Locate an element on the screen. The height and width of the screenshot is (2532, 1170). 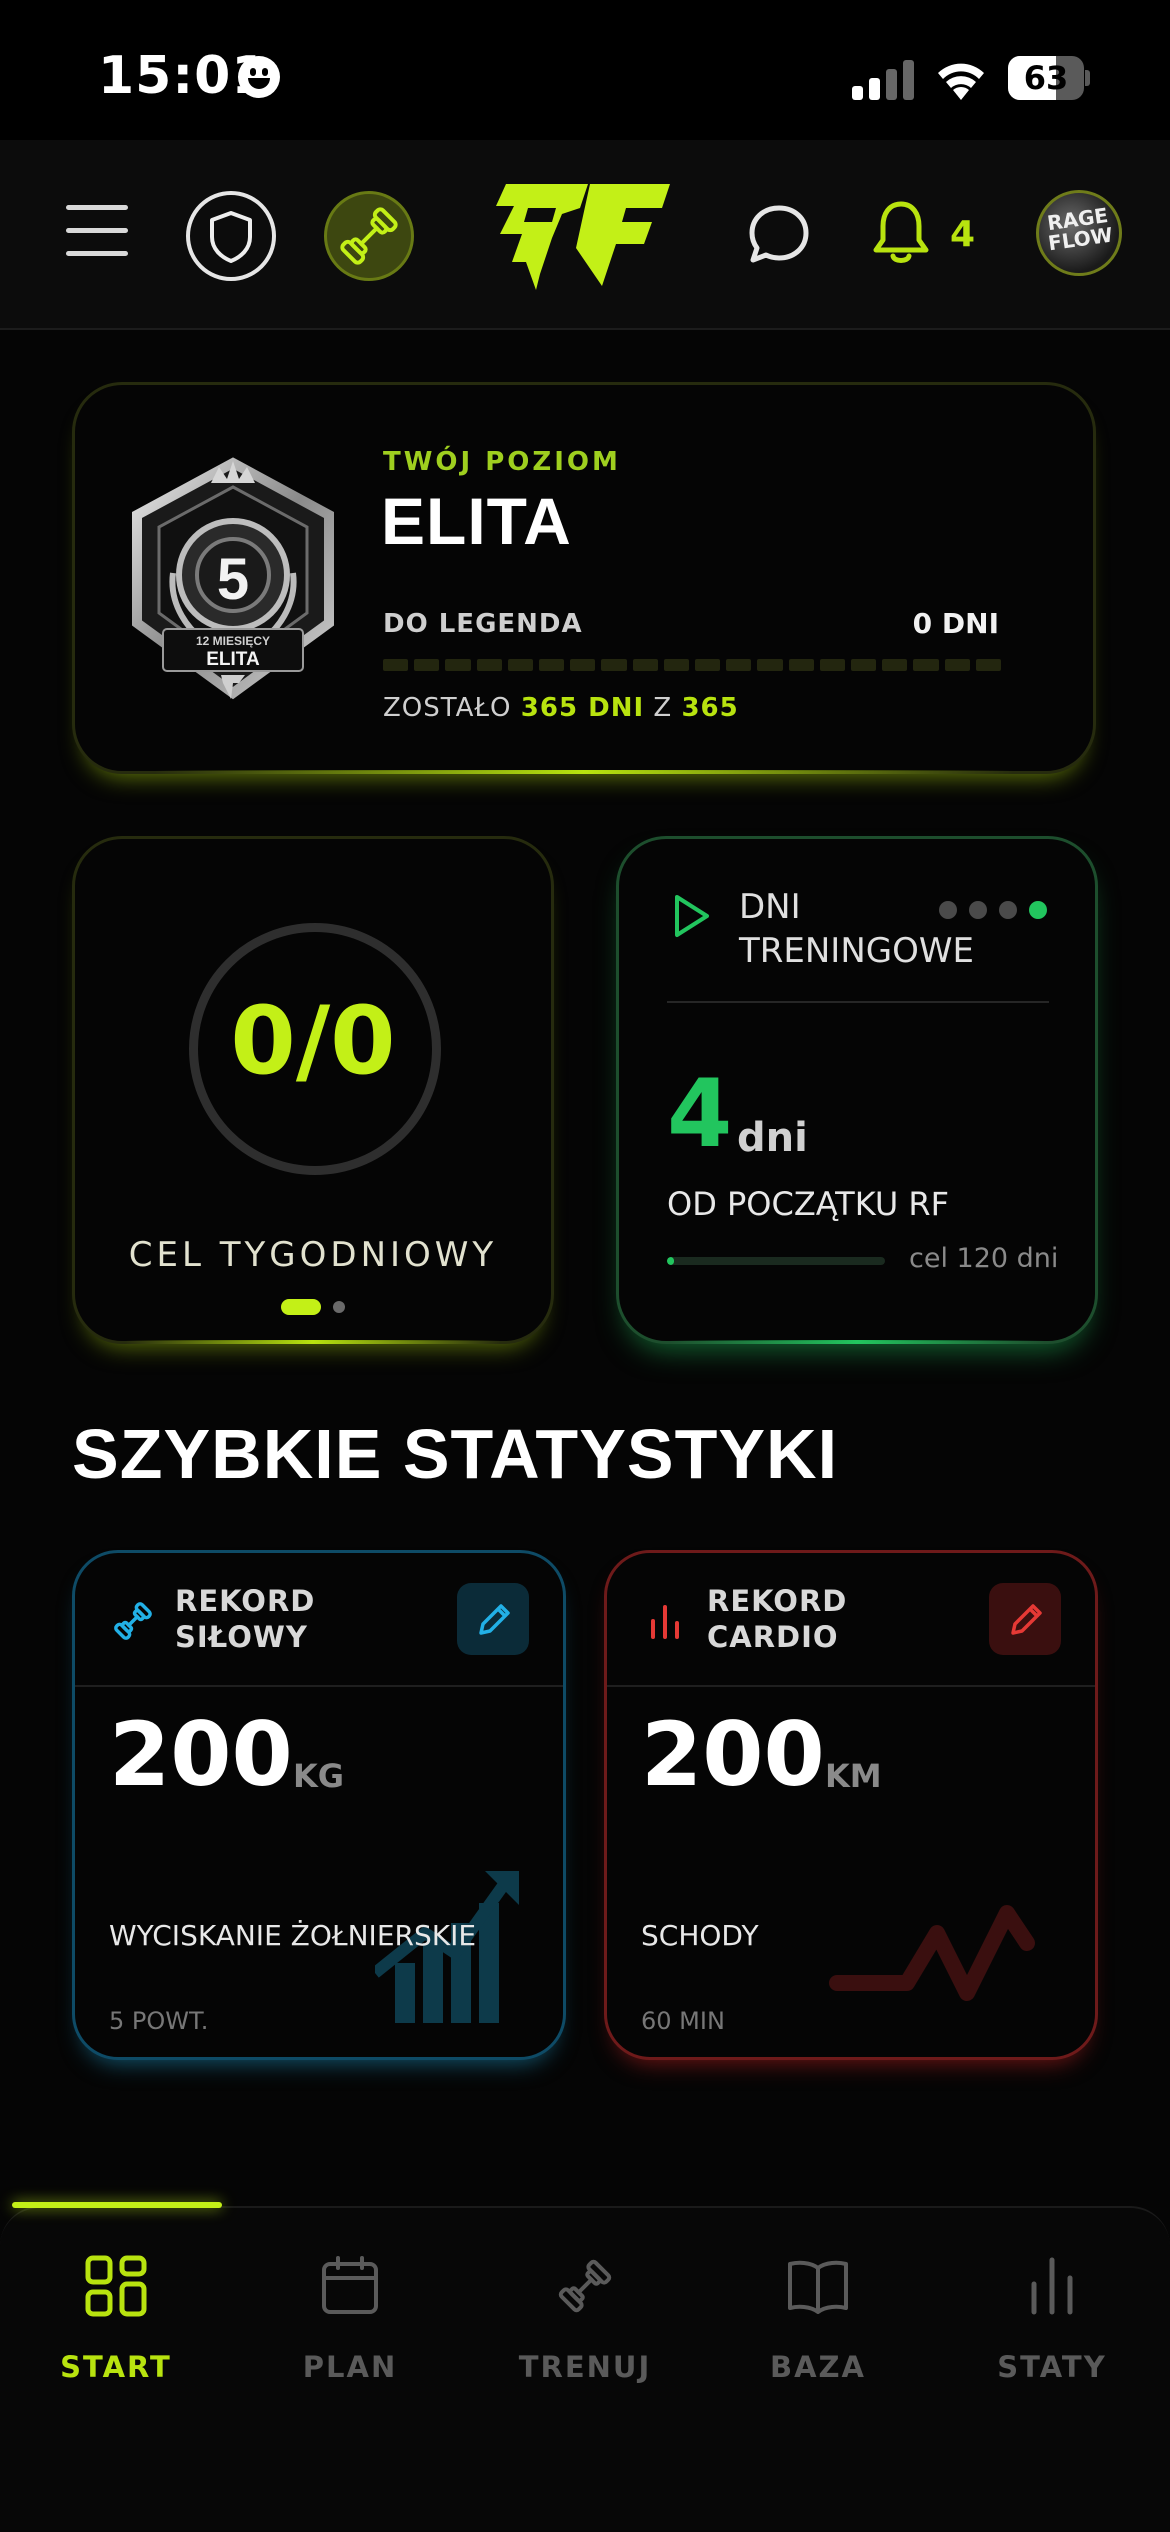
nav-start: START is located at coordinates (116, 2334).